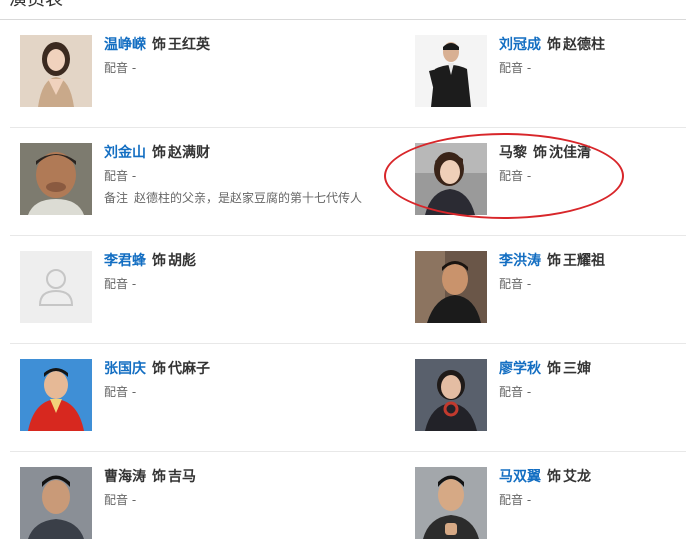  Describe the element at coordinates (36, 6) in the screenshot. I see `section-title: 演员表` at that location.